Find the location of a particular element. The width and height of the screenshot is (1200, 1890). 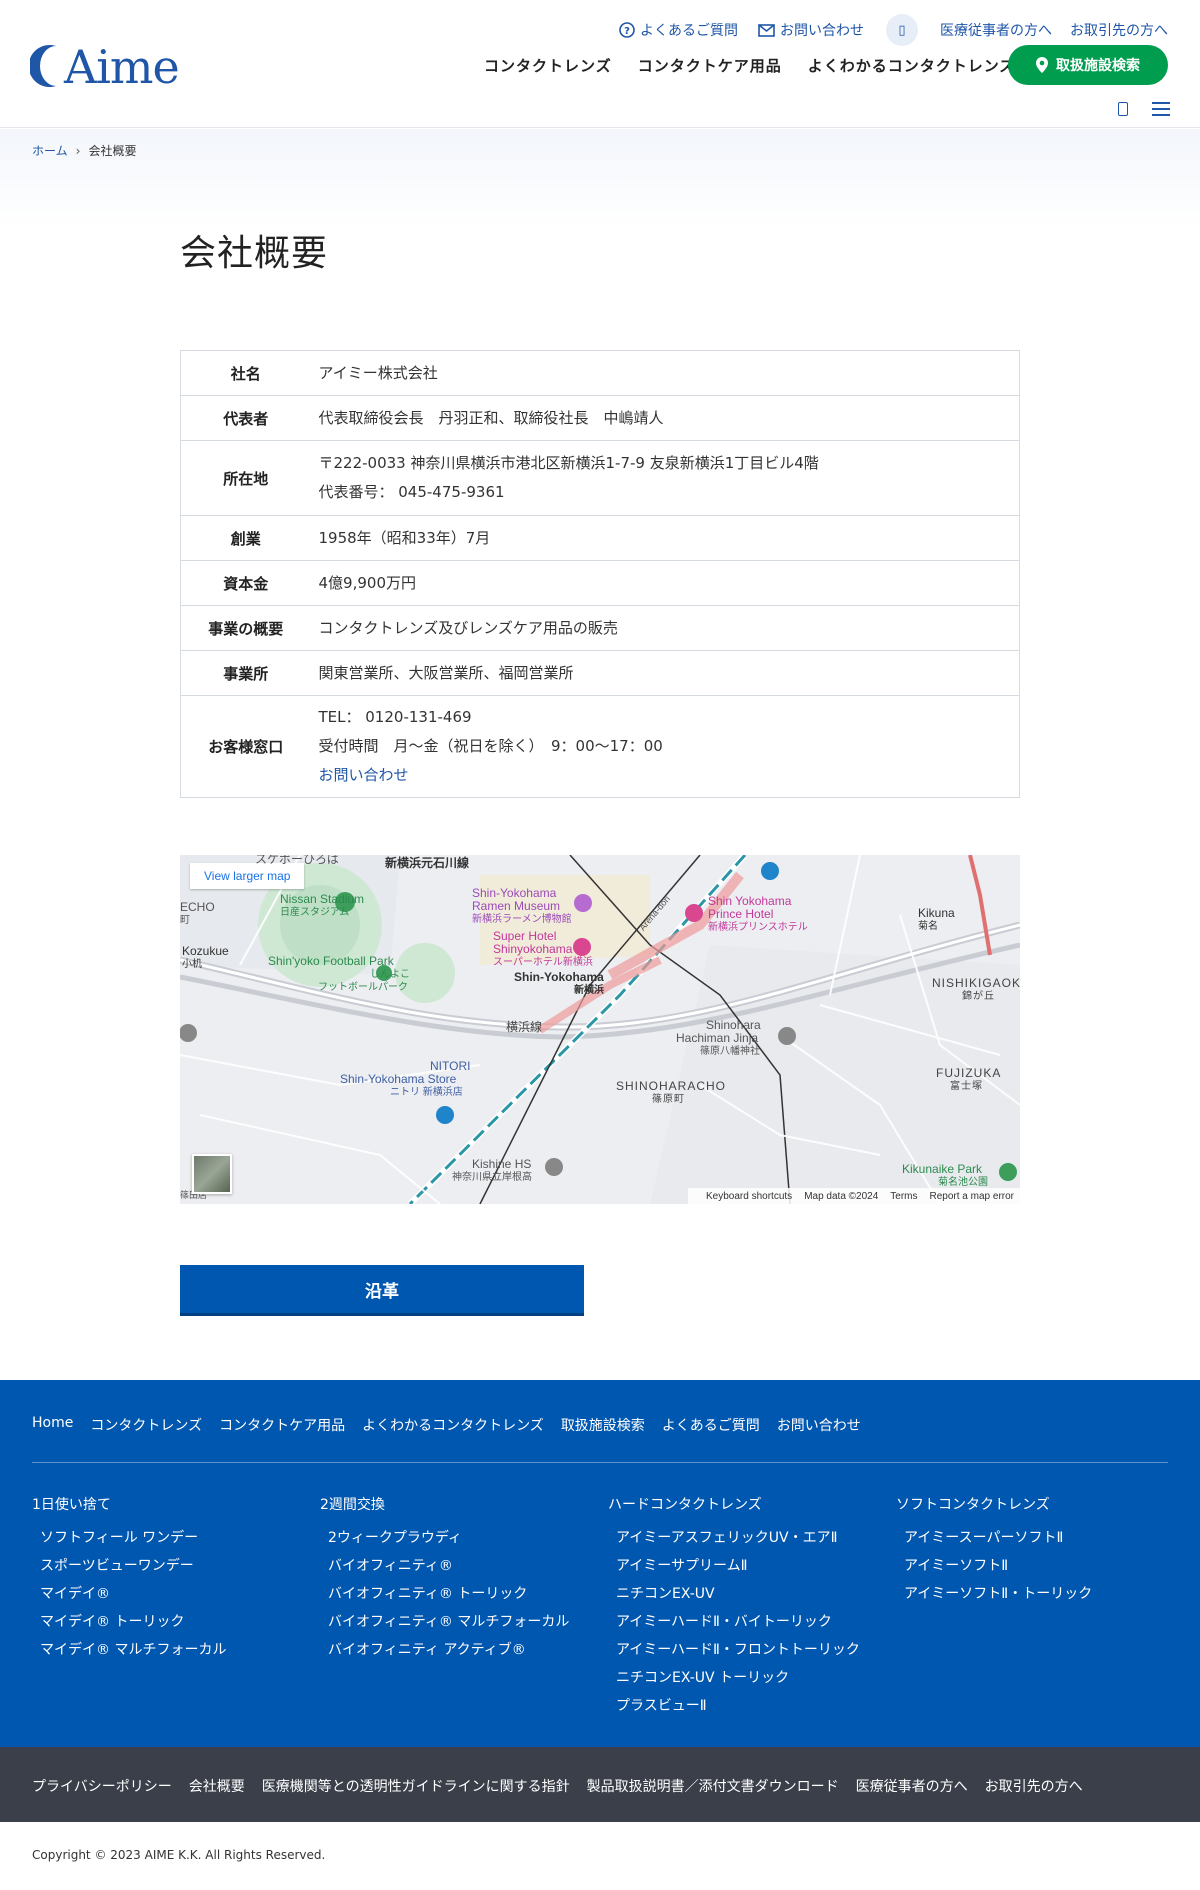

company-profile-link: 会社概要 is located at coordinates (217, 1786).